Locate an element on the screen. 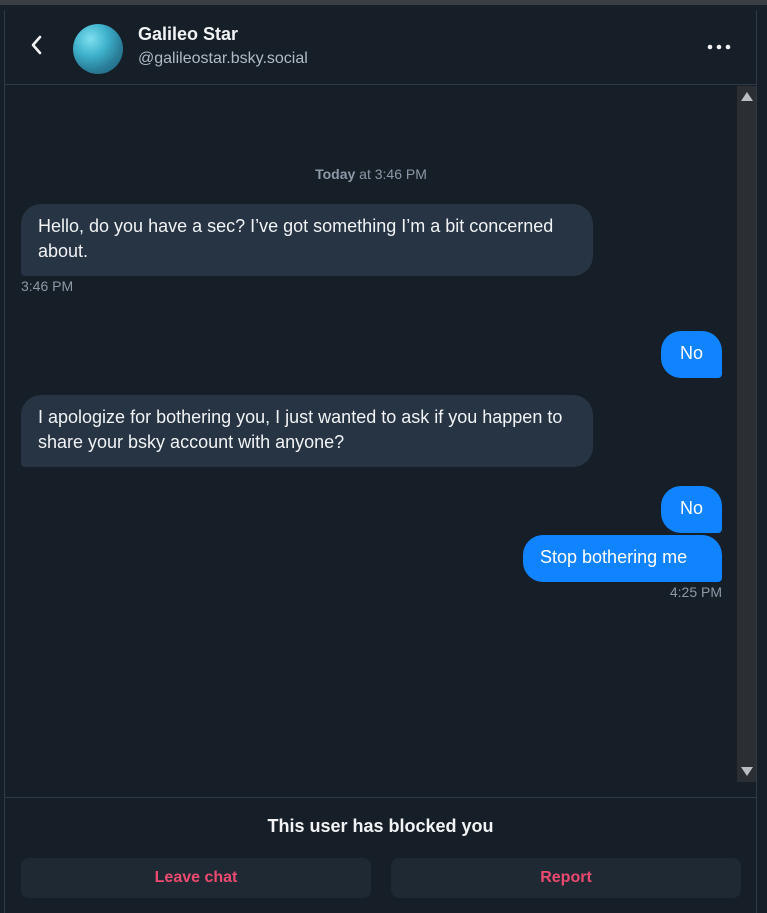 This screenshot has height=913, width=767. day-label-bold: Today is located at coordinates (335, 174).